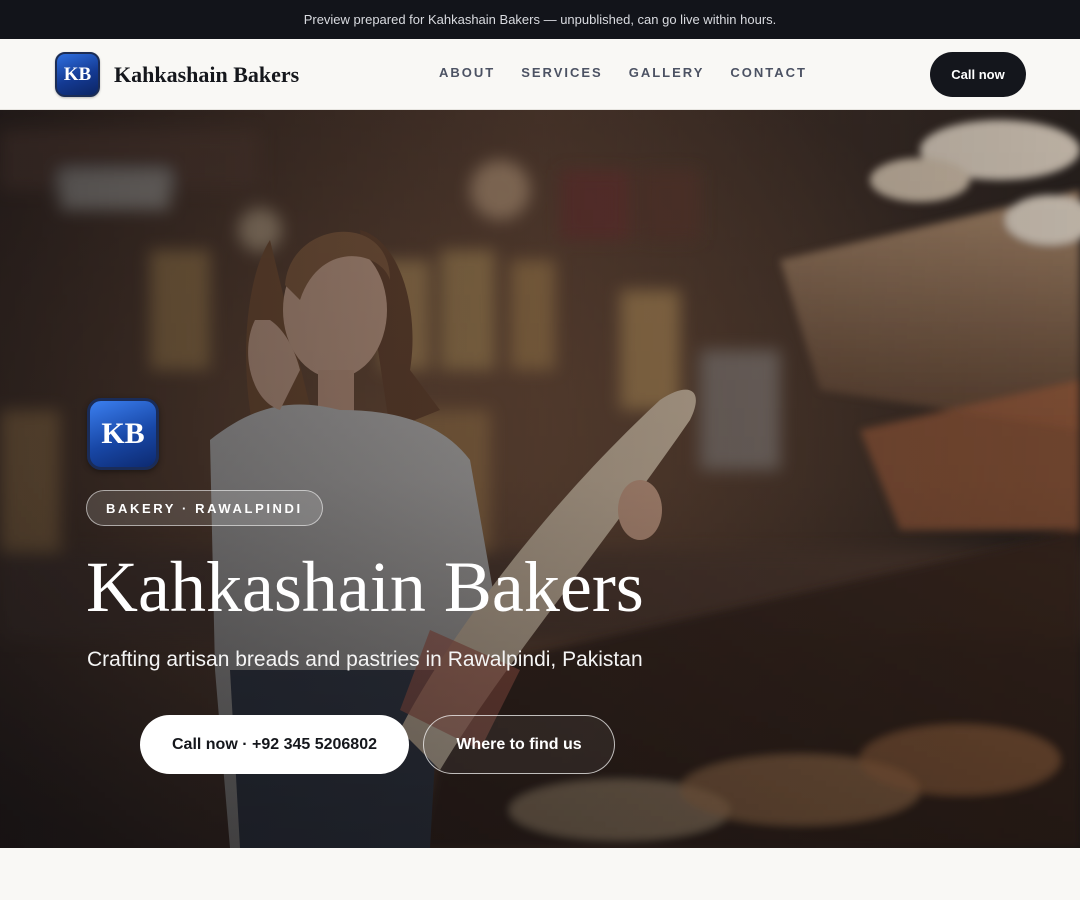  I want to click on next-section, so click(540, 874).